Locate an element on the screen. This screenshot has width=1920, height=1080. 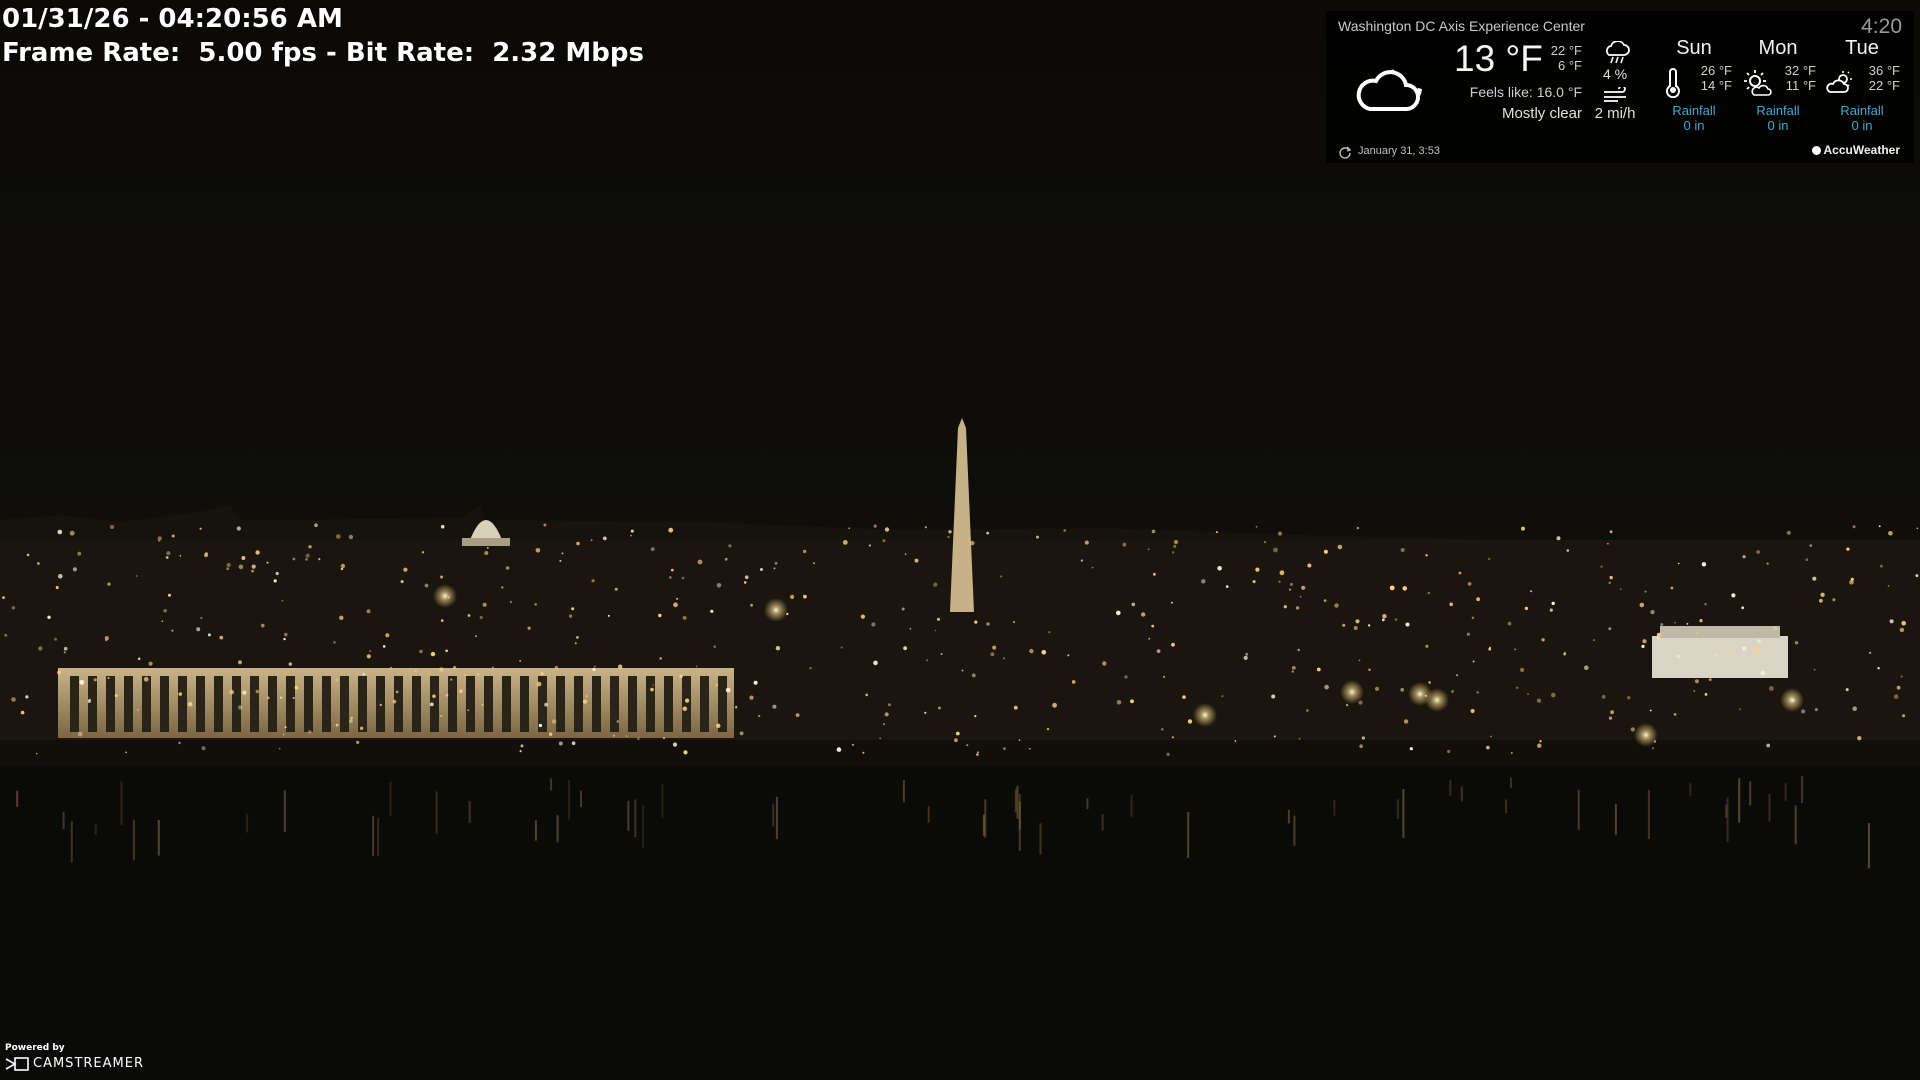
forecast-low: 14 °F is located at coordinates (1716, 85).